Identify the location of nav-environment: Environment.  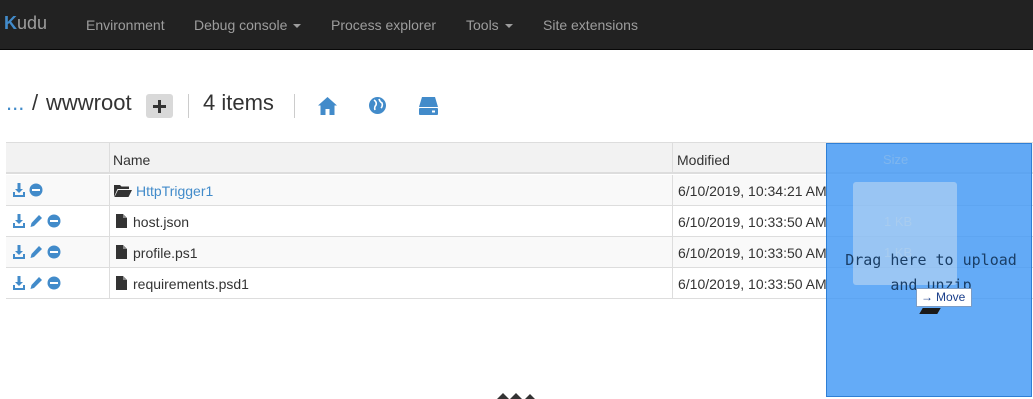
(125, 25).